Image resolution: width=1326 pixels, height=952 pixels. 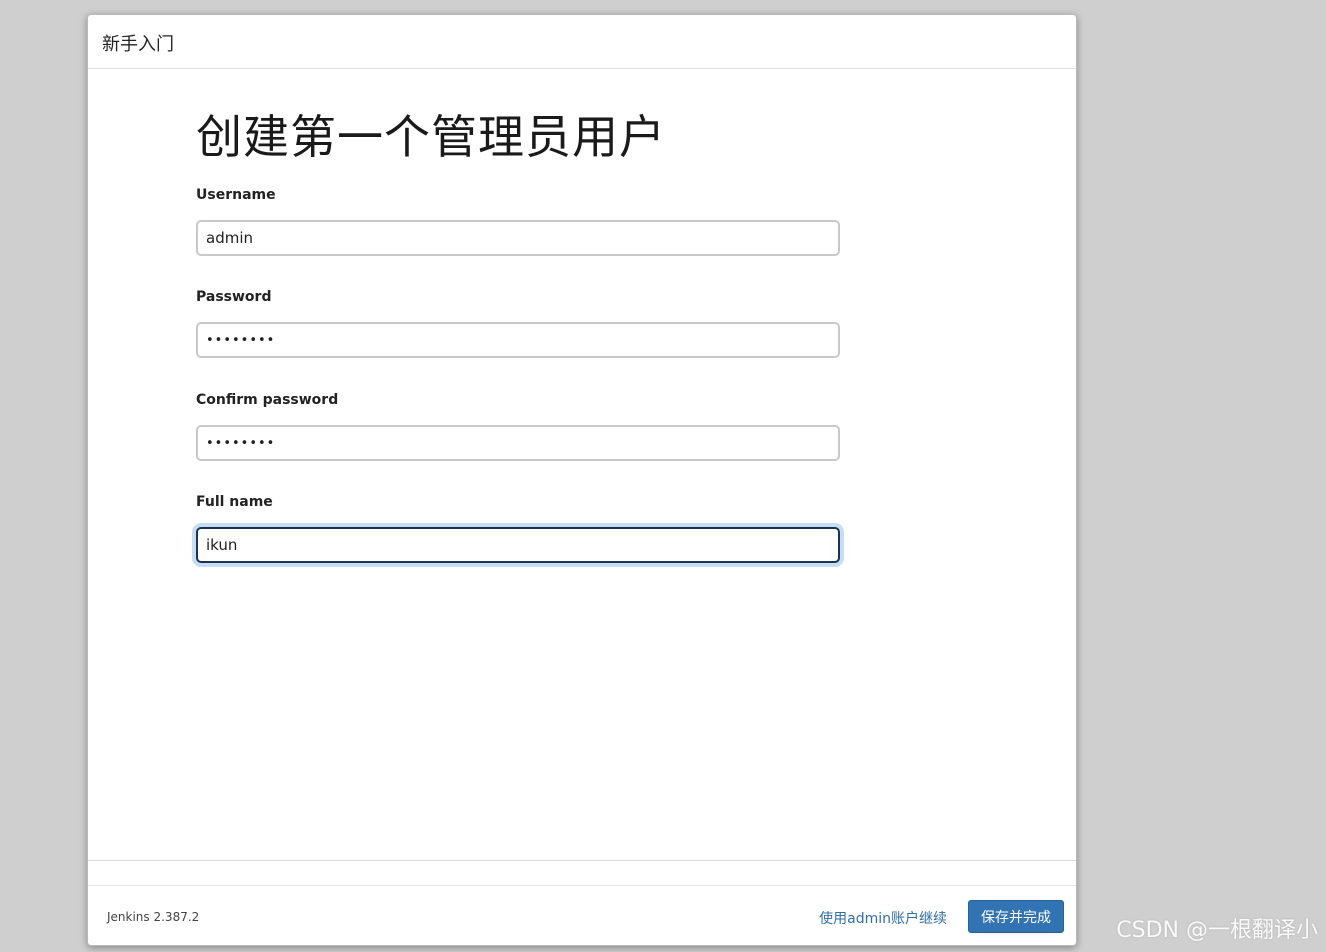 I want to click on username-label: Username, so click(x=236, y=195).